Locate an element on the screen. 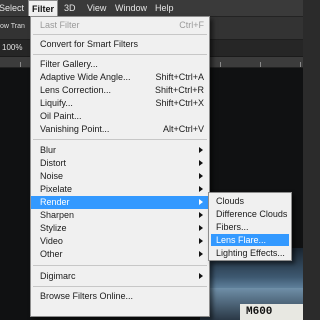  menu-item-lens-correction: Lens Correction... Shift+Ctrl+R is located at coordinates (120, 90).